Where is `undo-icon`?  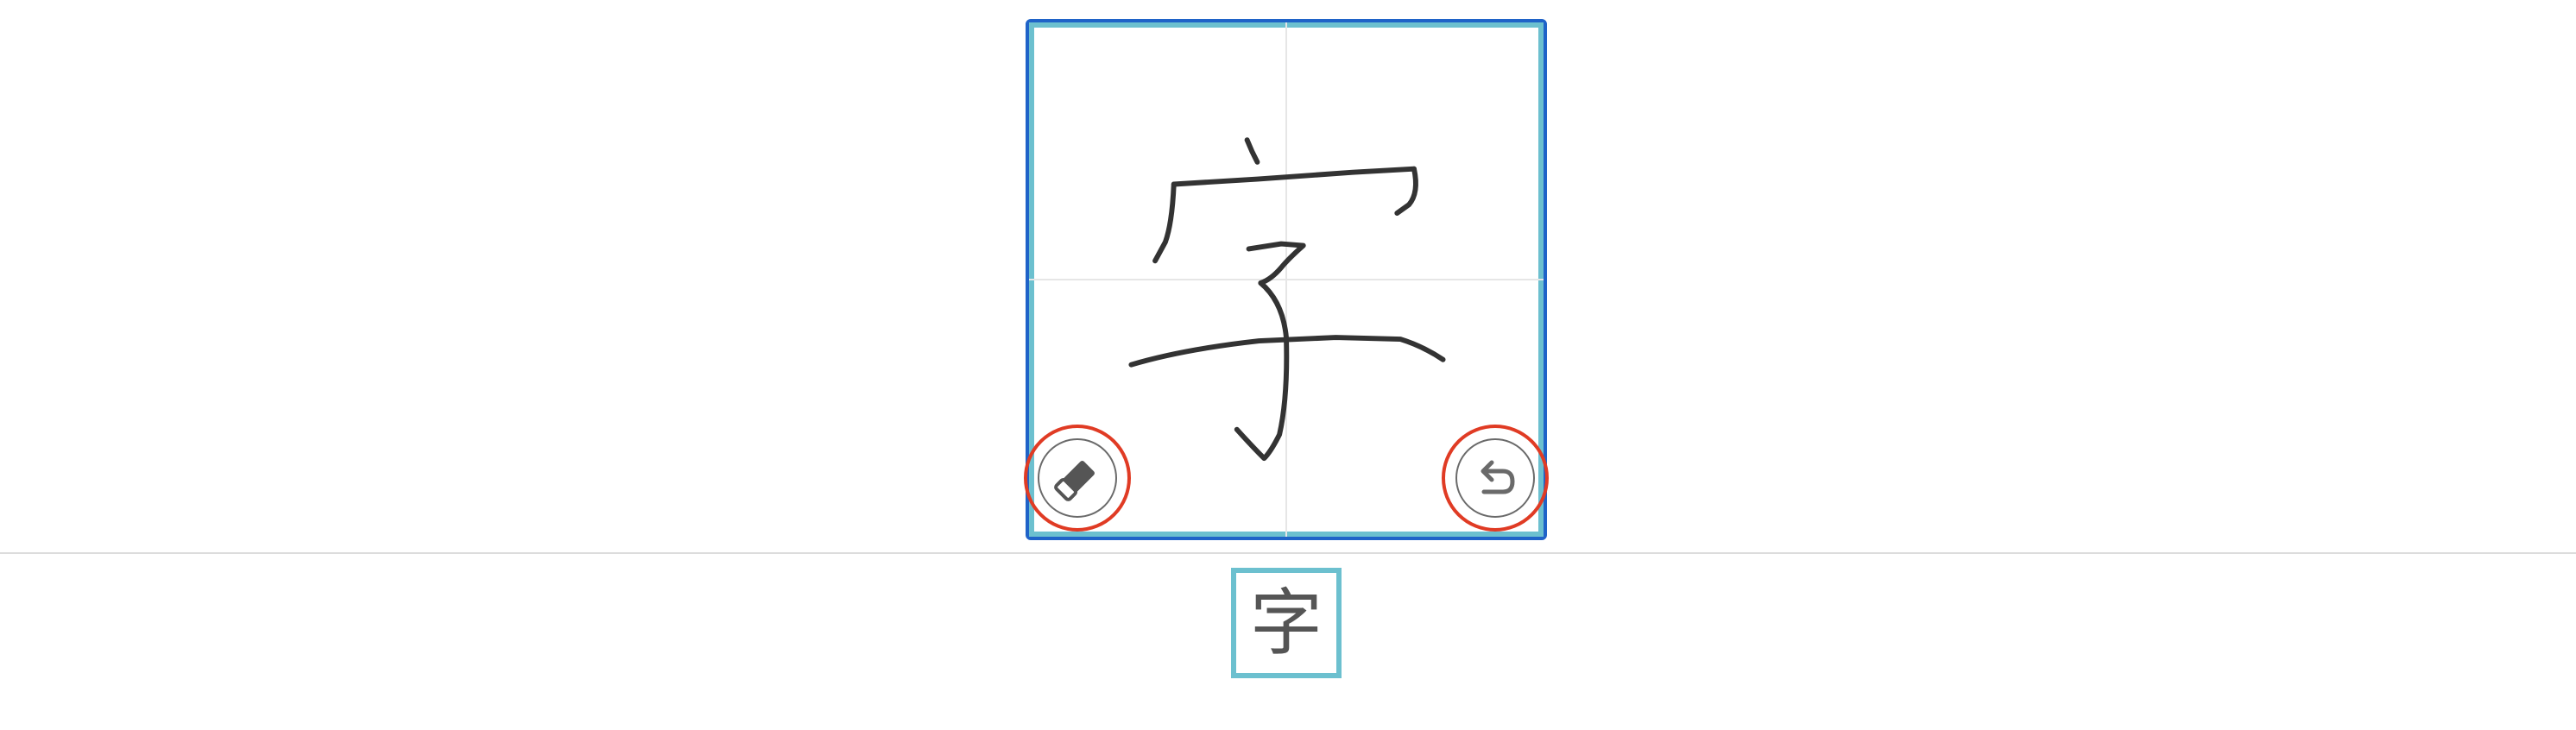 undo-icon is located at coordinates (1498, 477).